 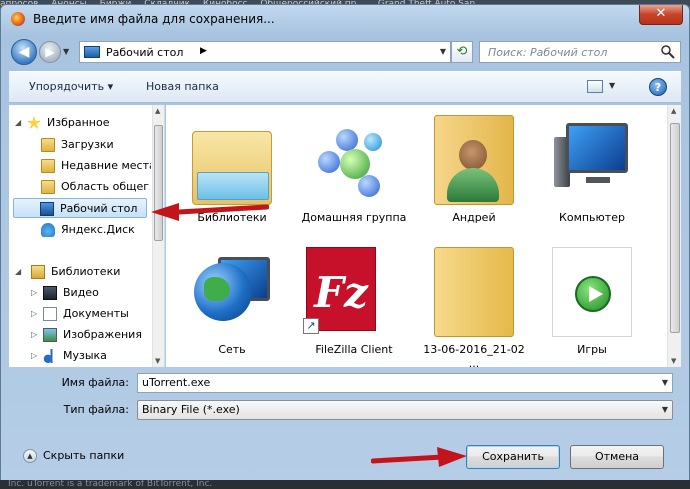 What do you see at coordinates (48, 166) in the screenshot?
I see `recent-places-icon` at bounding box center [48, 166].